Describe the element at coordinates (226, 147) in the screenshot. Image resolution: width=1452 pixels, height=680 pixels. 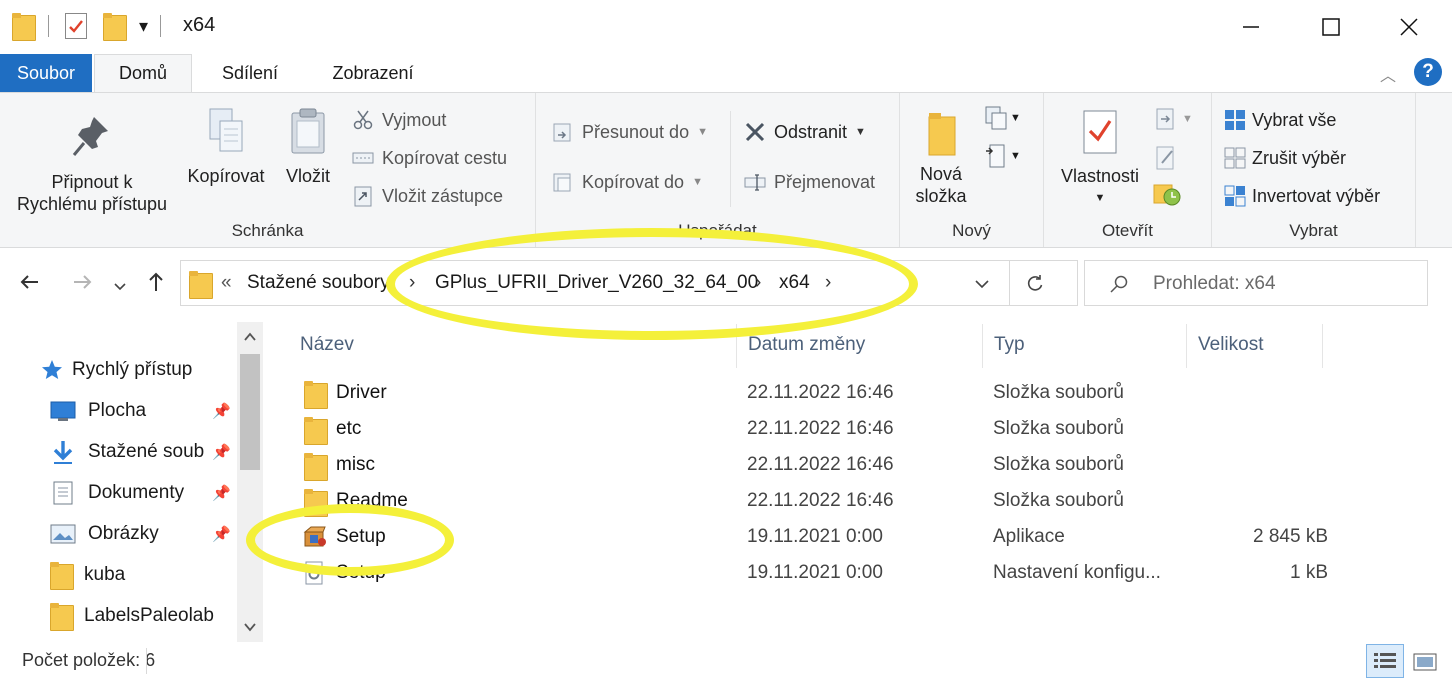
I see `copy-button: Kopírovat` at that location.